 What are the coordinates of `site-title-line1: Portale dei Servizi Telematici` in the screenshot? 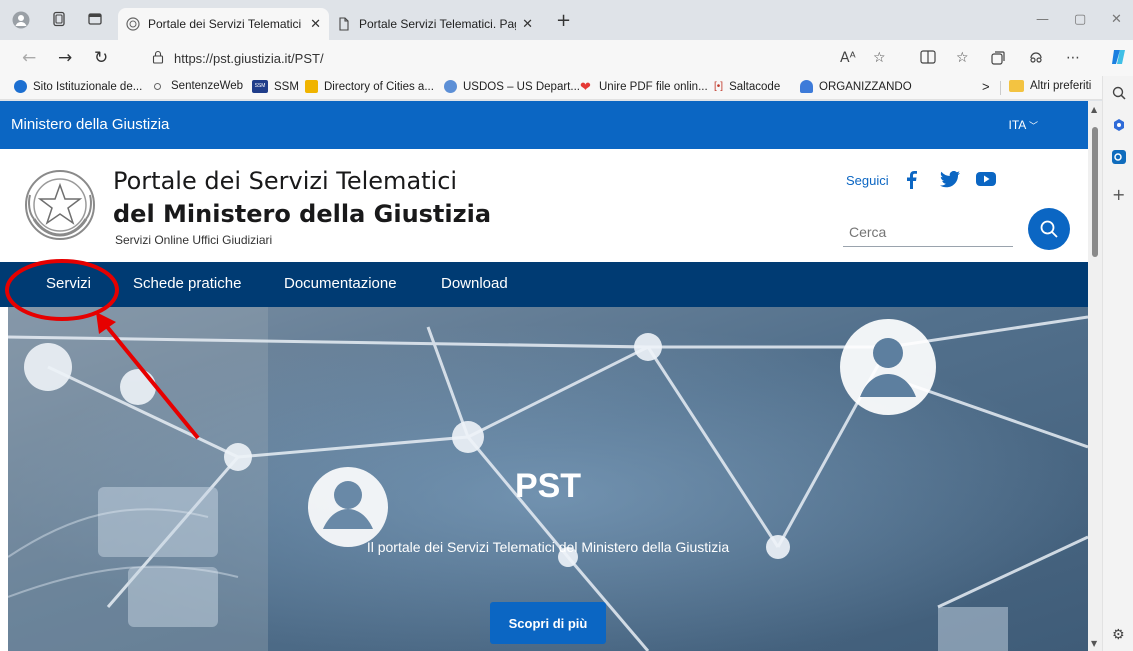 It's located at (285, 181).